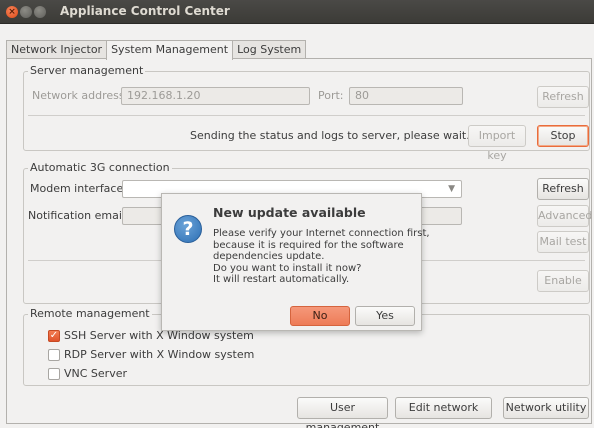 The height and width of the screenshot is (428, 594). I want to click on notification-email-label: Notification email:, so click(78, 215).